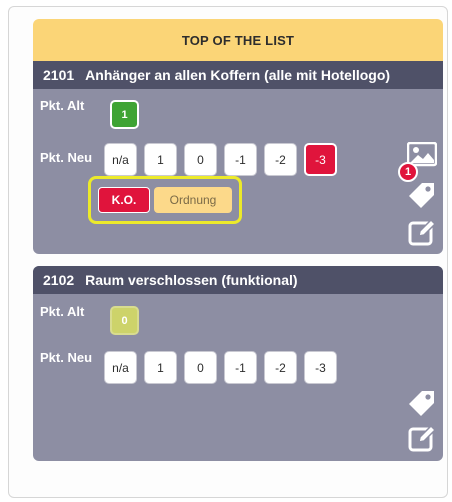 The height and width of the screenshot is (502, 452). Describe the element at coordinates (124, 200) in the screenshot. I see `ko-button: K.O.` at that location.